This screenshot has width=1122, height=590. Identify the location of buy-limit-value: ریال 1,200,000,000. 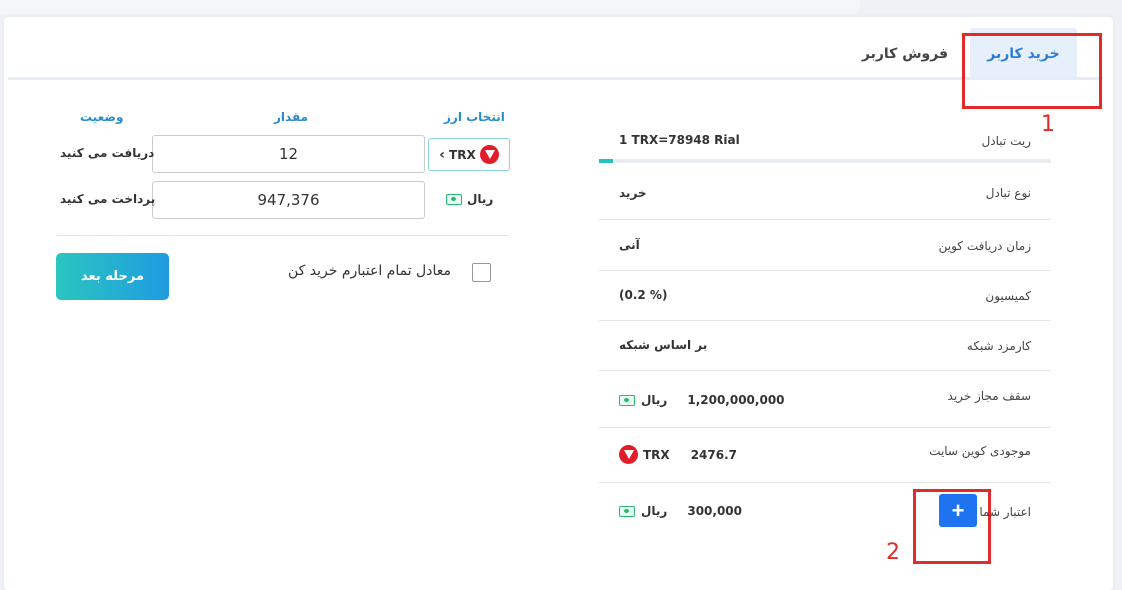
(702, 400).